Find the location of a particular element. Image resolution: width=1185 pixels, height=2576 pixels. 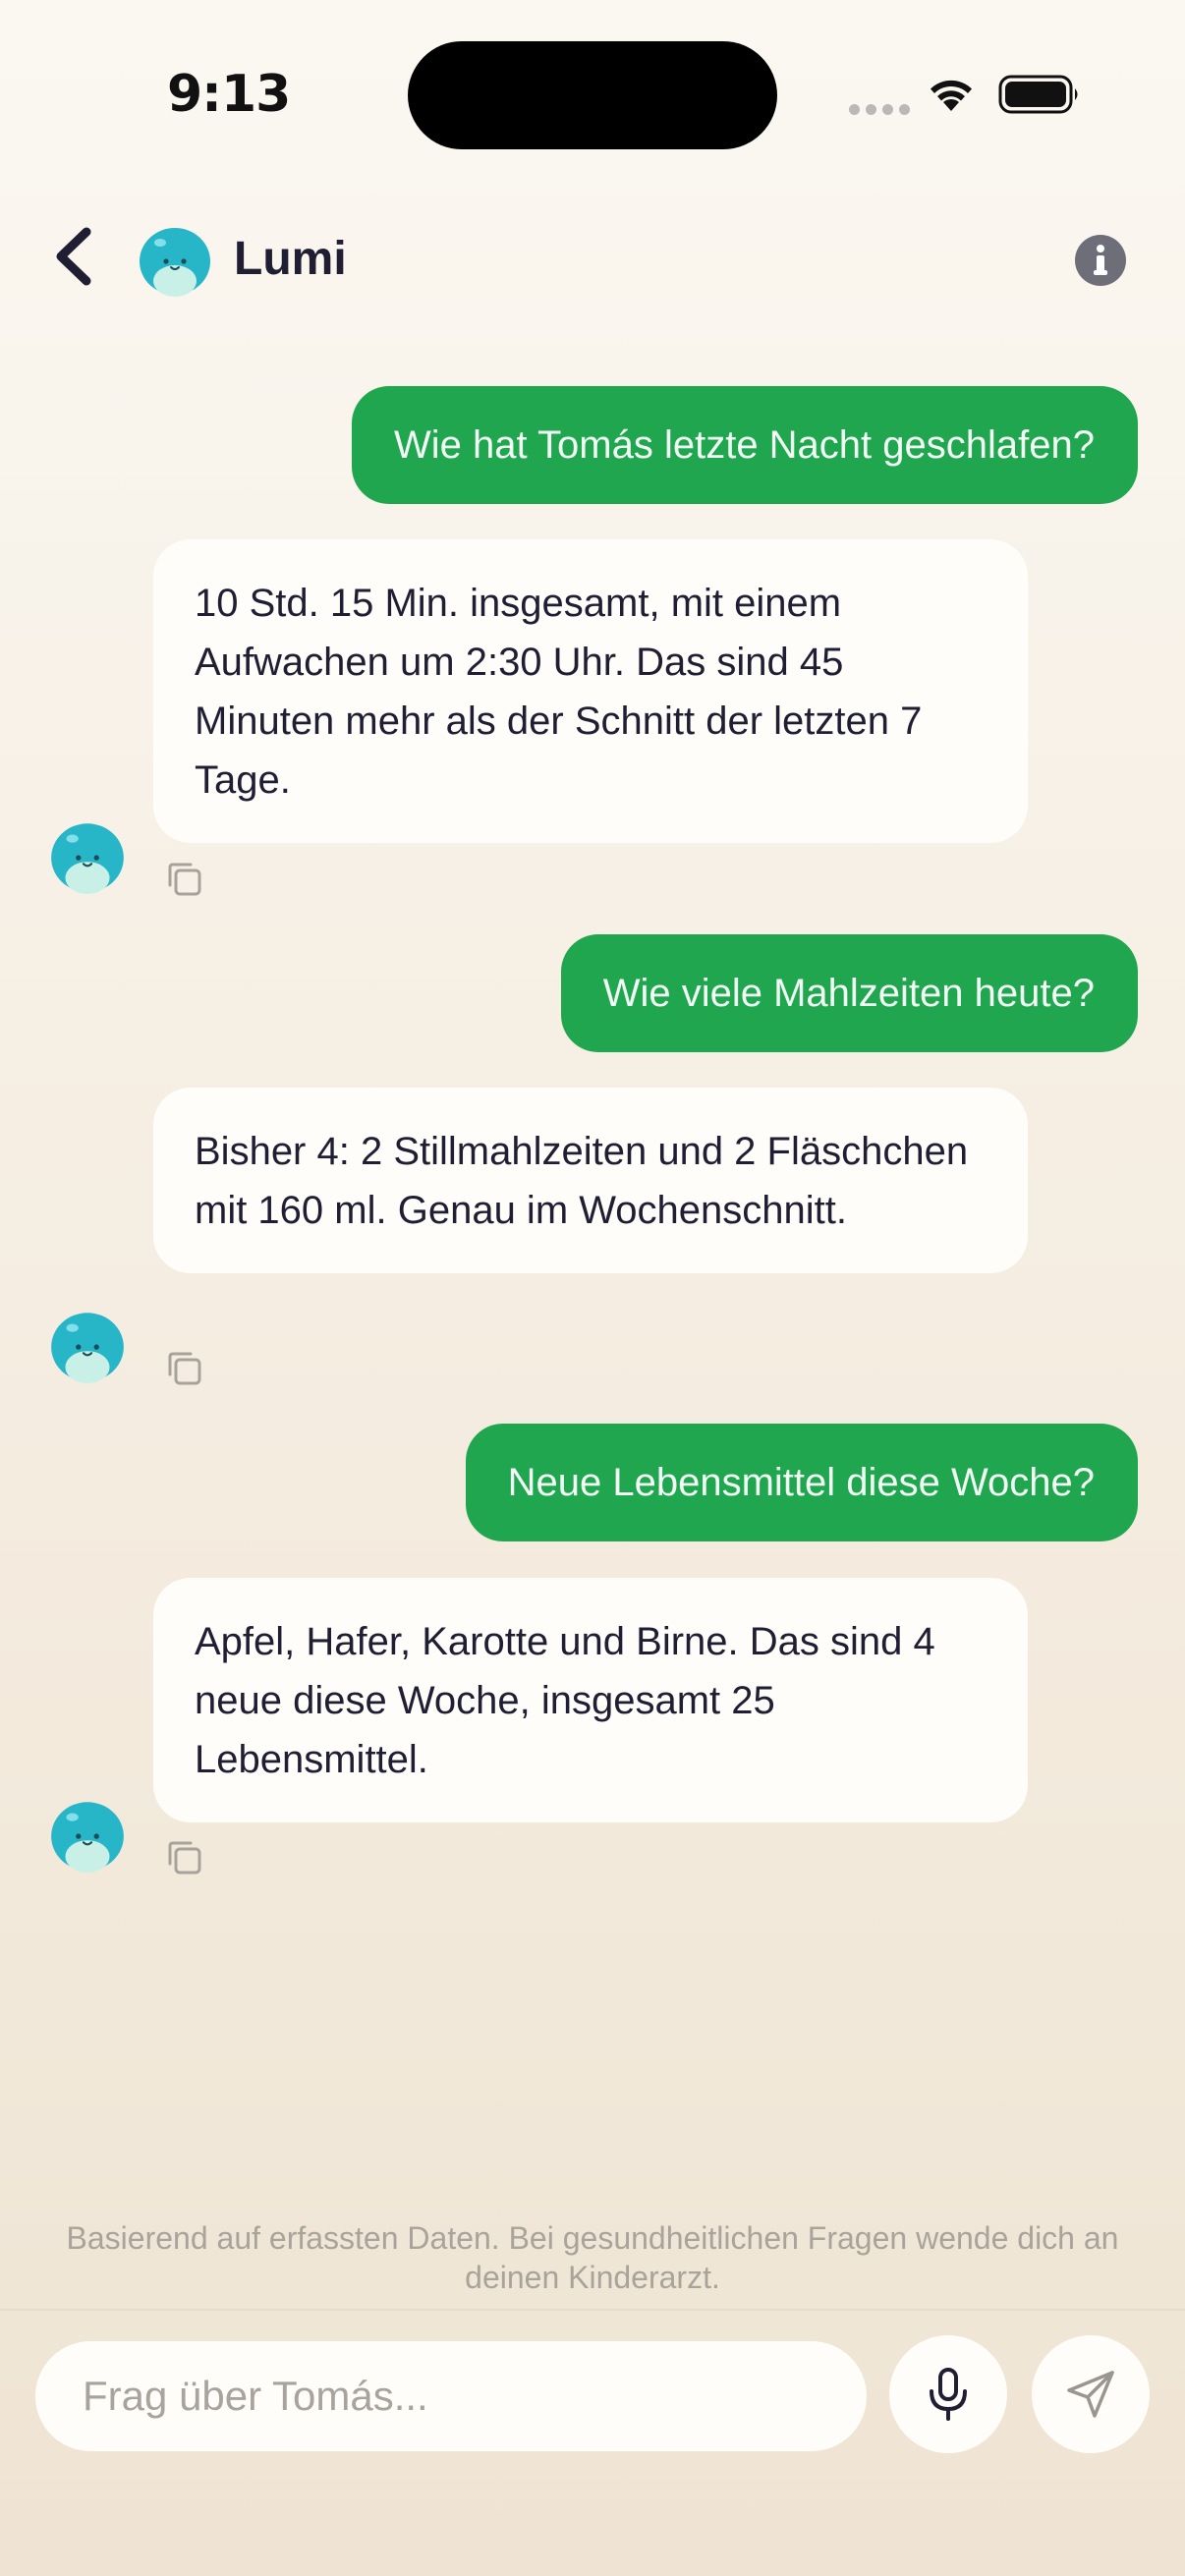

status-bar: 9:13 is located at coordinates (592, 93).